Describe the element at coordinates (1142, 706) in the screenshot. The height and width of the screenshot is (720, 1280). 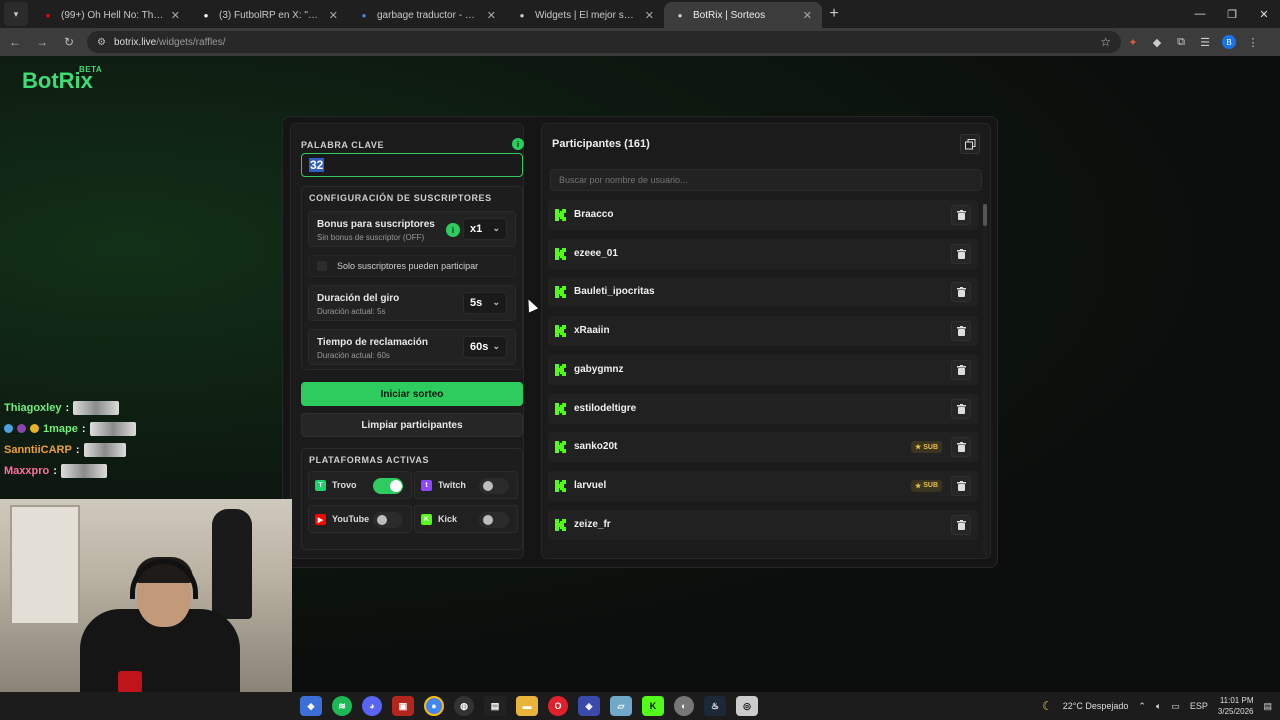
I see `tray-chevron-icon: ⌃` at that location.